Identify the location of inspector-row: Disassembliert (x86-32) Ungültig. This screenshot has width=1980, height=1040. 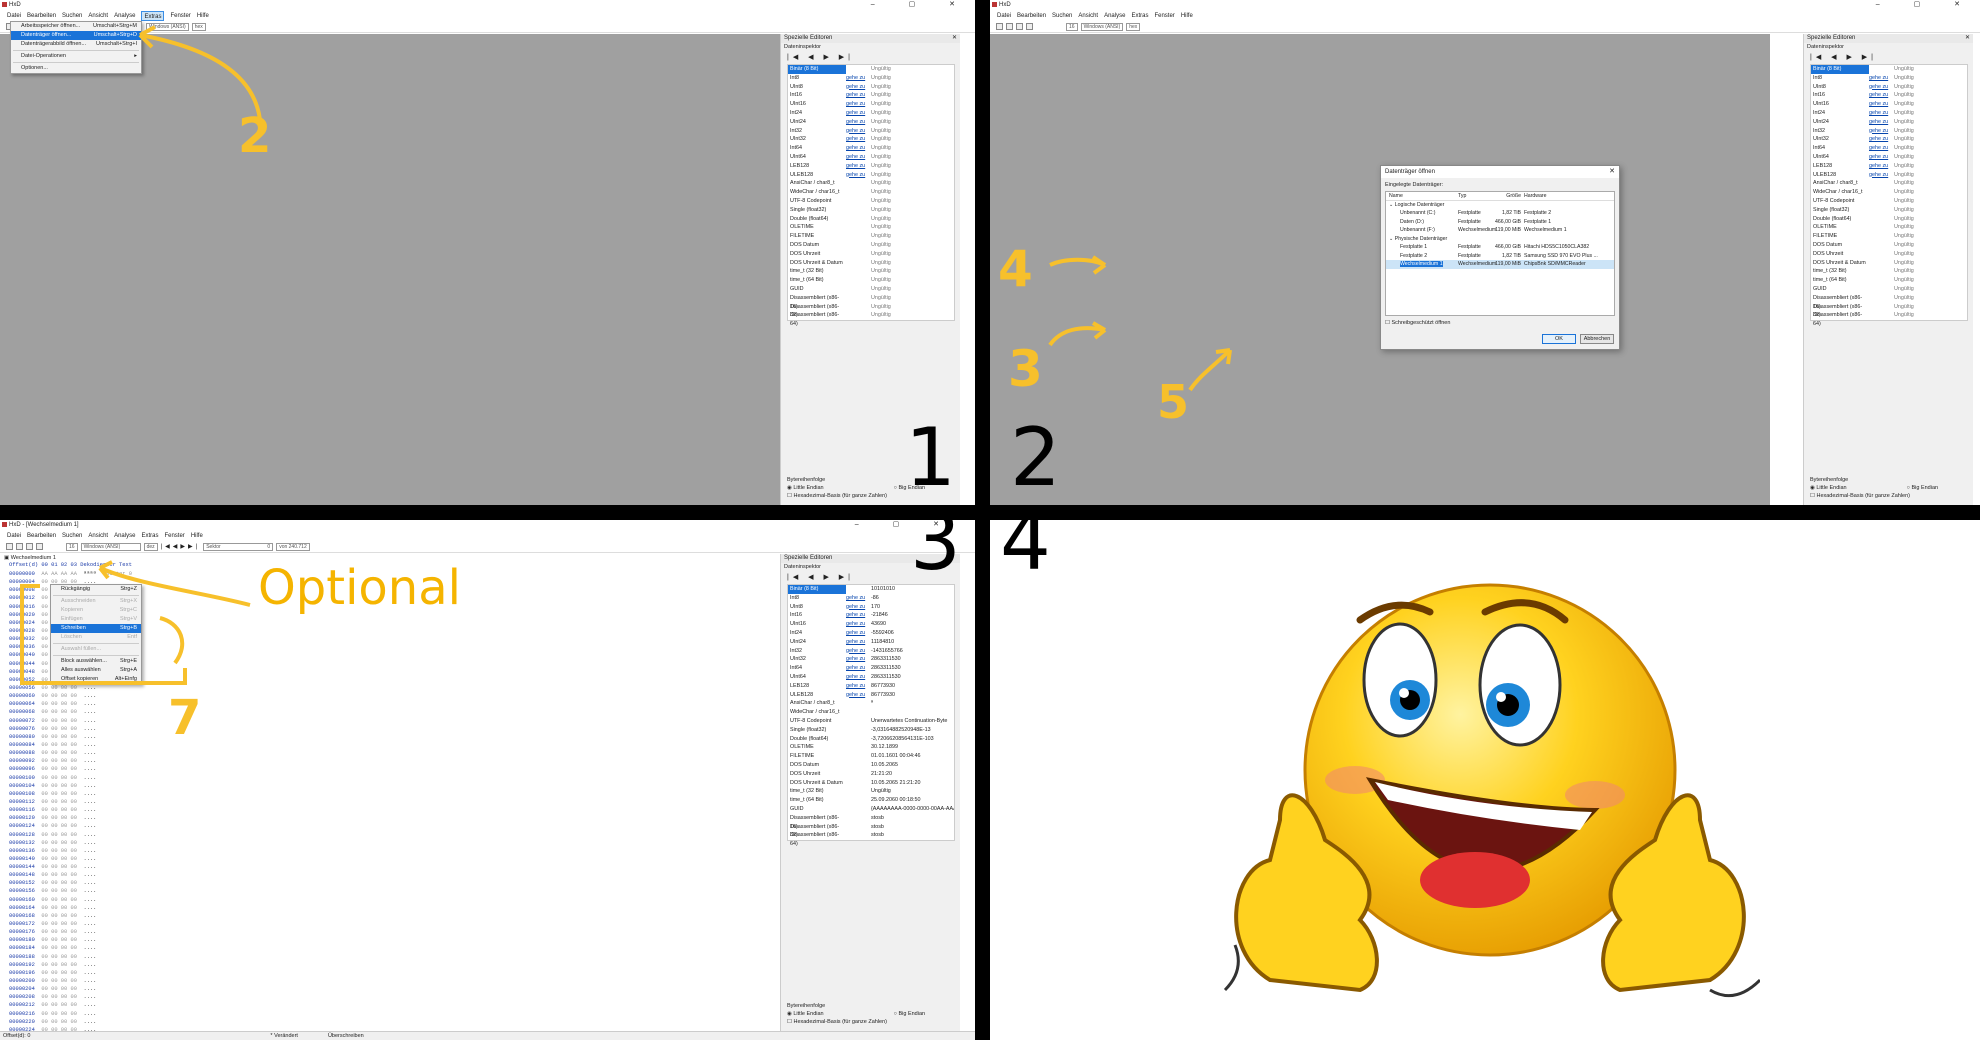
(1889, 311).